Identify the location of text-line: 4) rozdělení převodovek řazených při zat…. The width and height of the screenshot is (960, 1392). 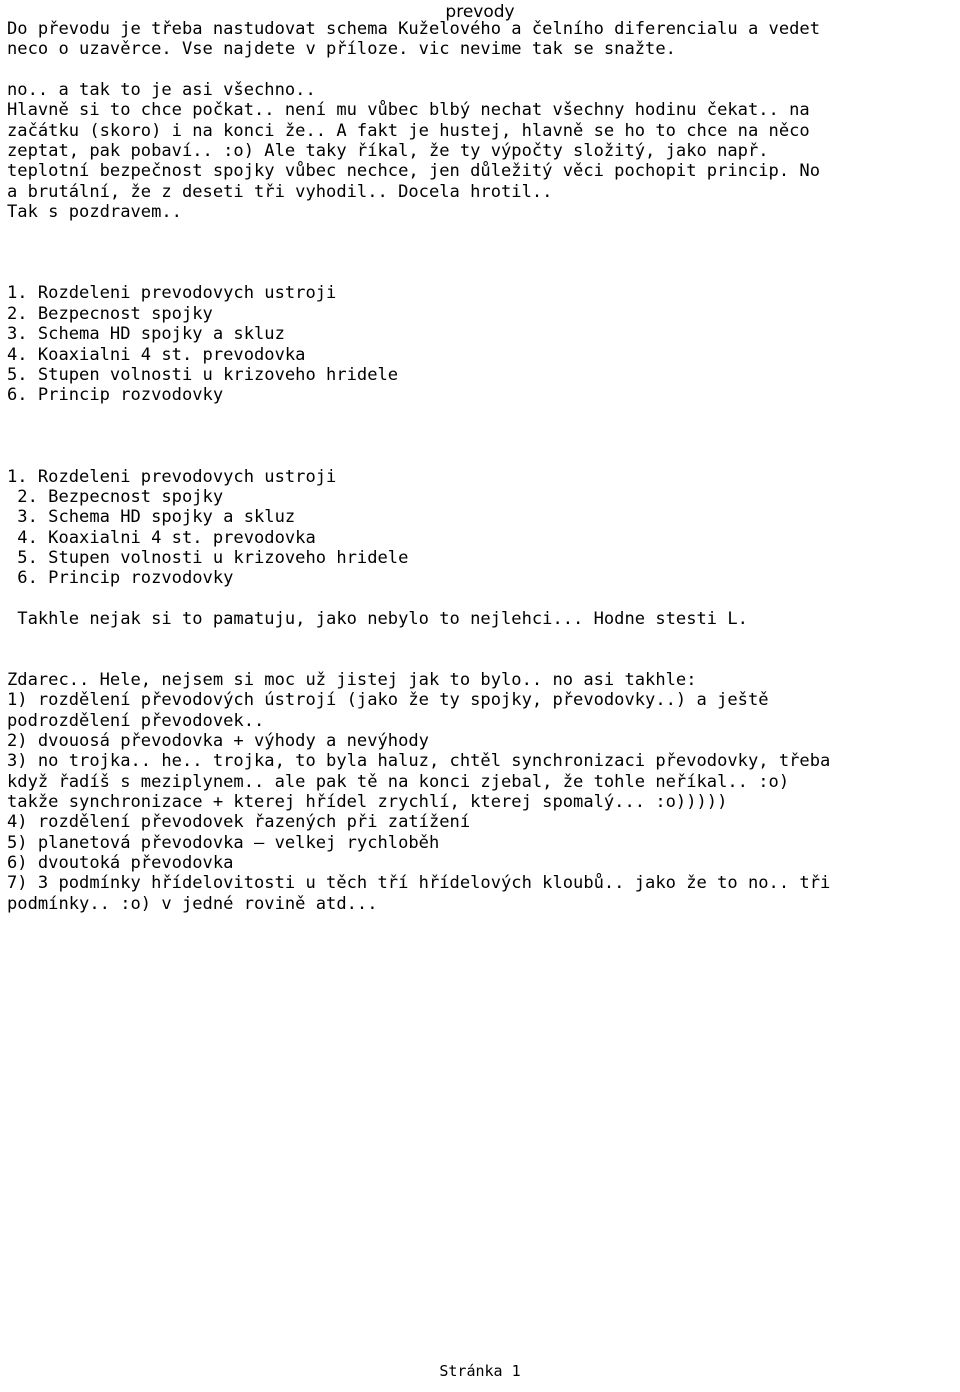
(239, 822).